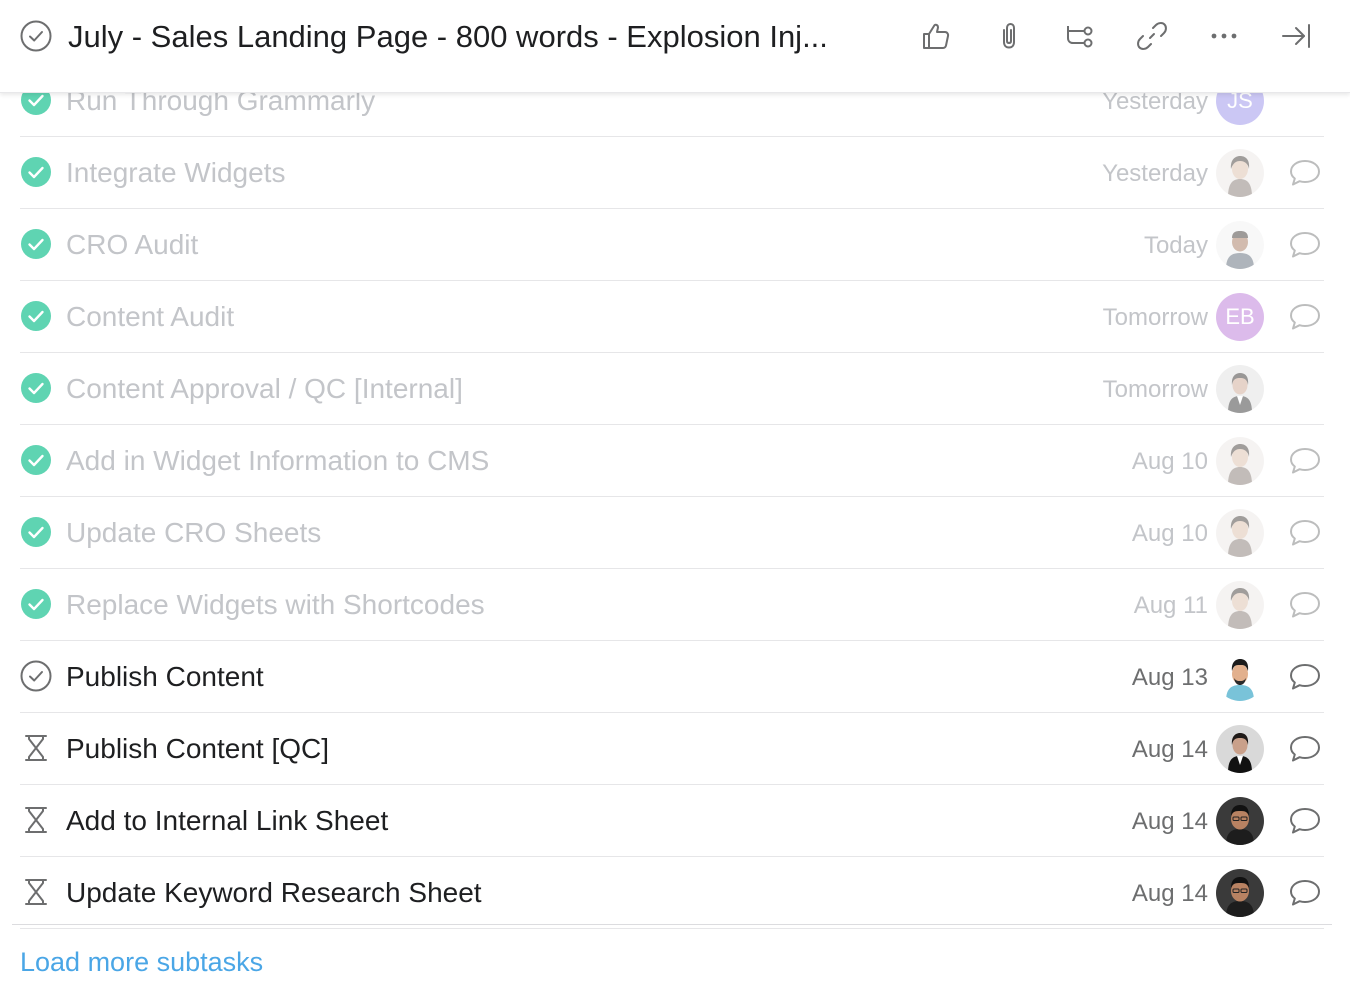 The width and height of the screenshot is (1350, 996). Describe the element at coordinates (672, 173) in the screenshot. I see `subtask-row: Integrate Widgets Yesterday` at that location.